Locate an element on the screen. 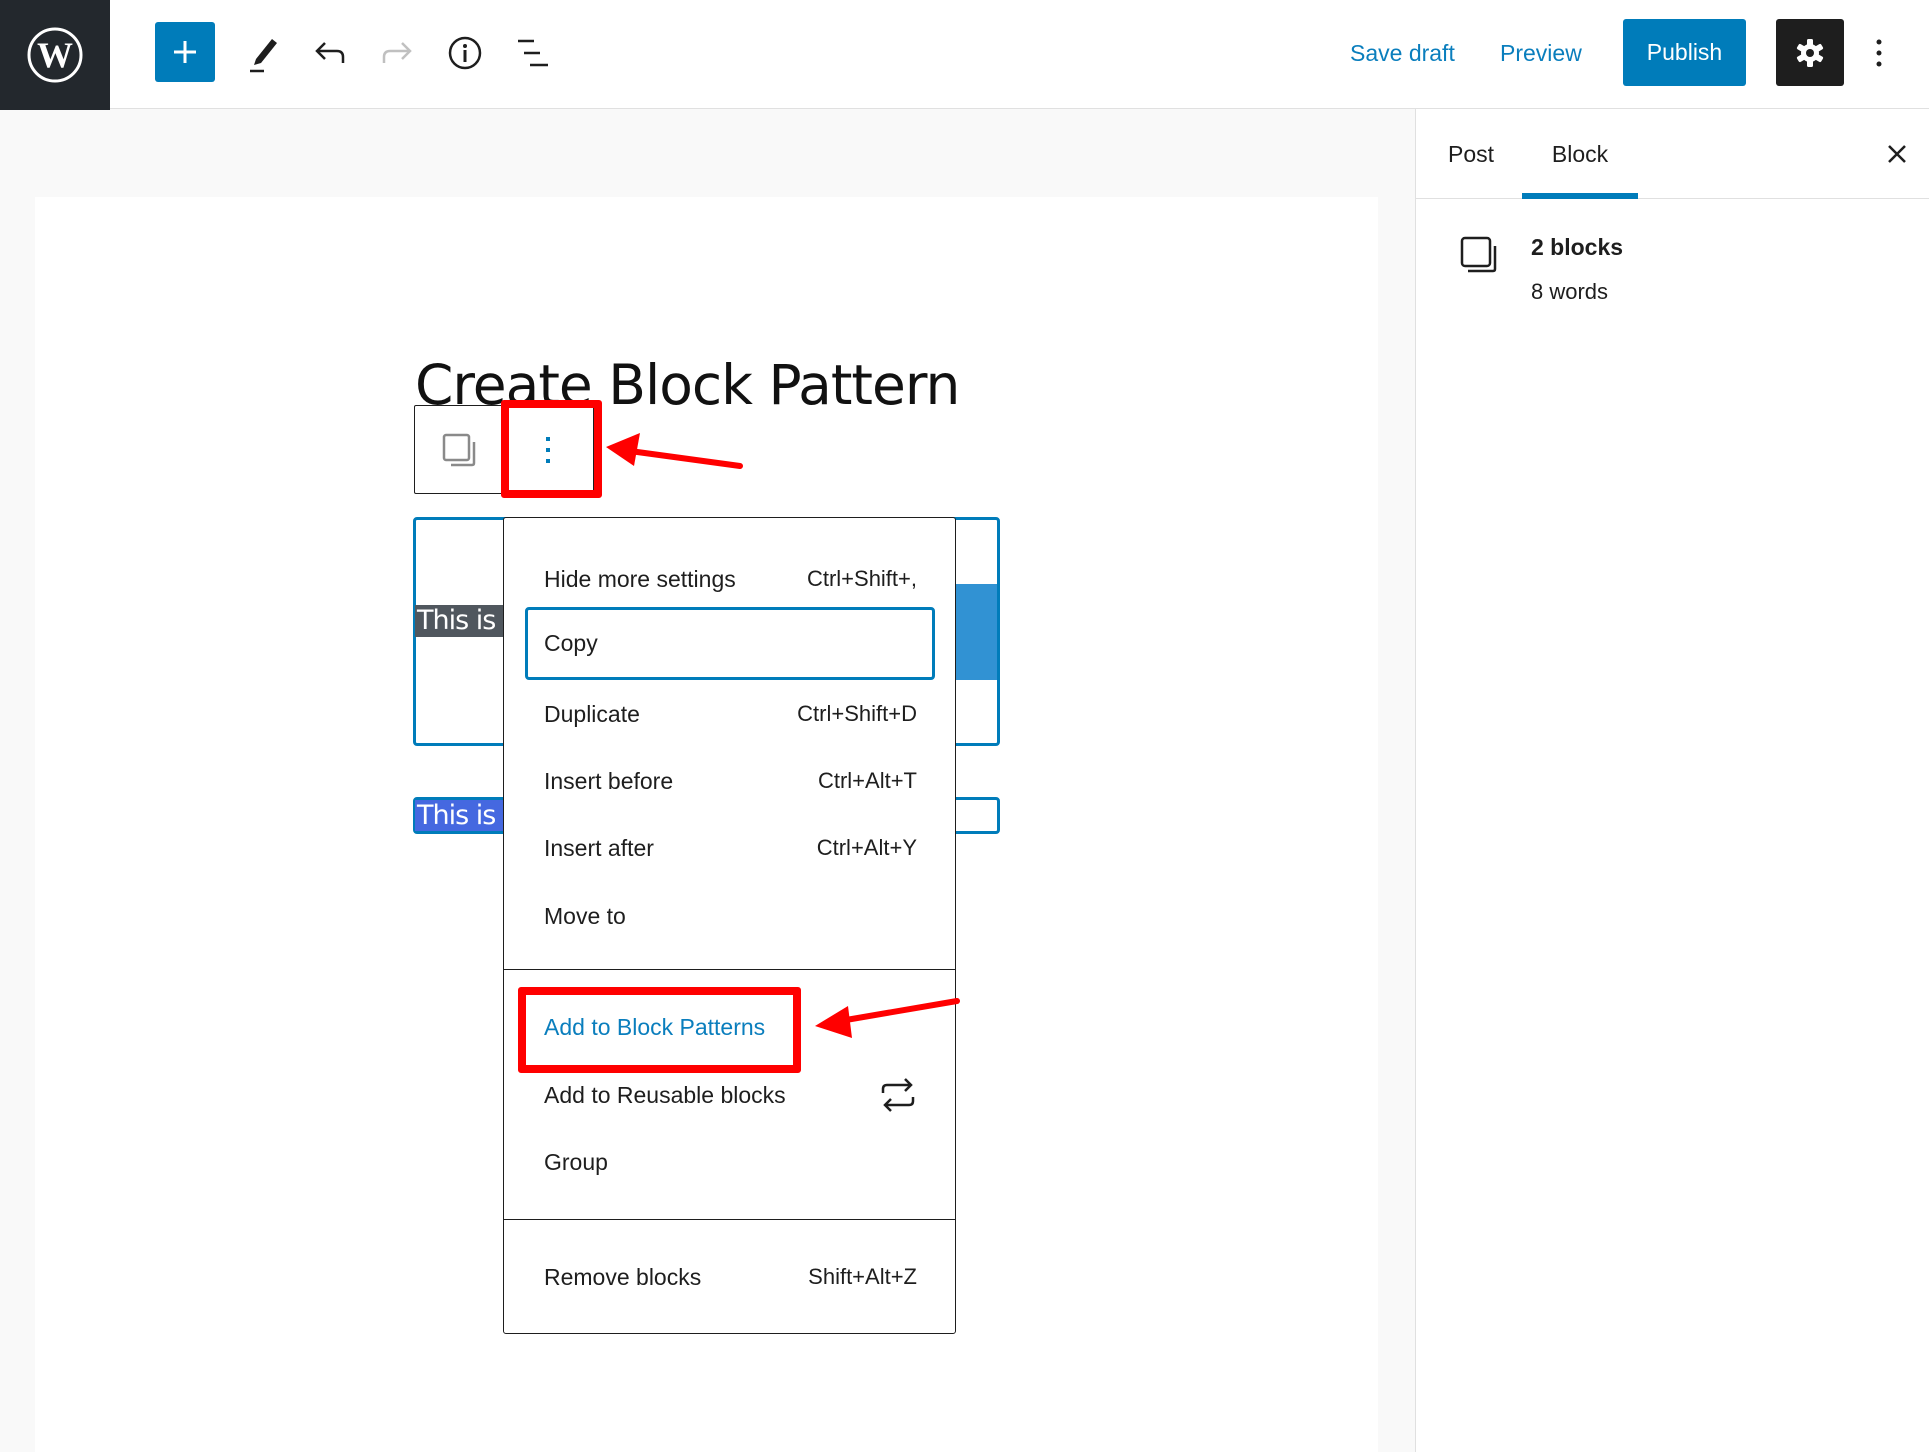  gear-icon is located at coordinates (1810, 52).